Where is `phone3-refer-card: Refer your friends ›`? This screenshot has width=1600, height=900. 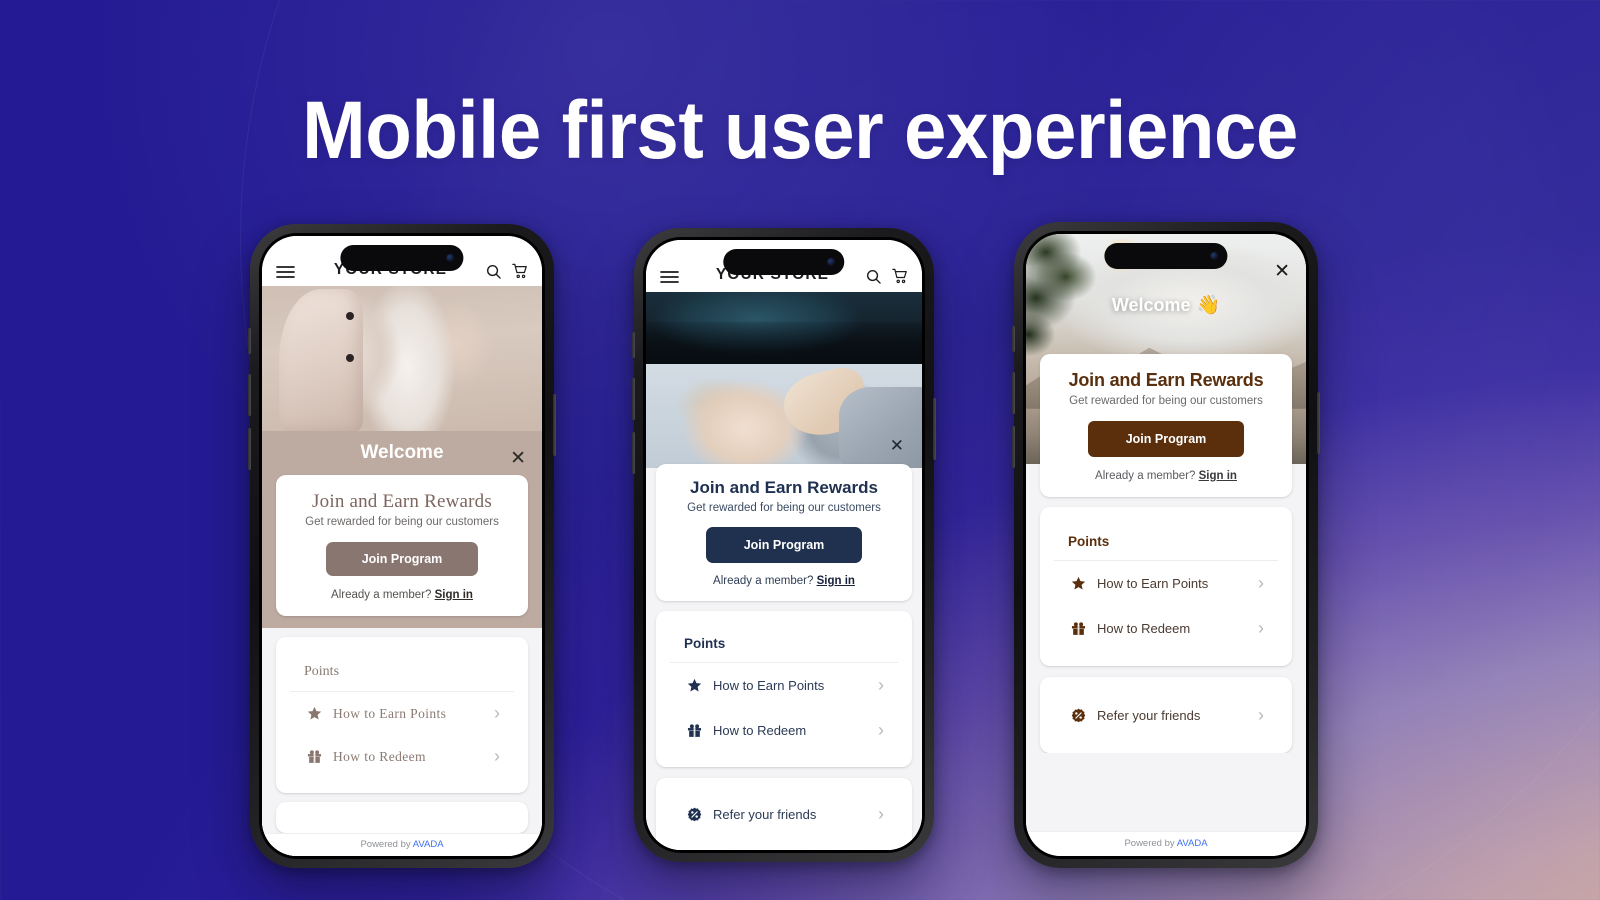 phone3-refer-card: Refer your friends › is located at coordinates (1166, 715).